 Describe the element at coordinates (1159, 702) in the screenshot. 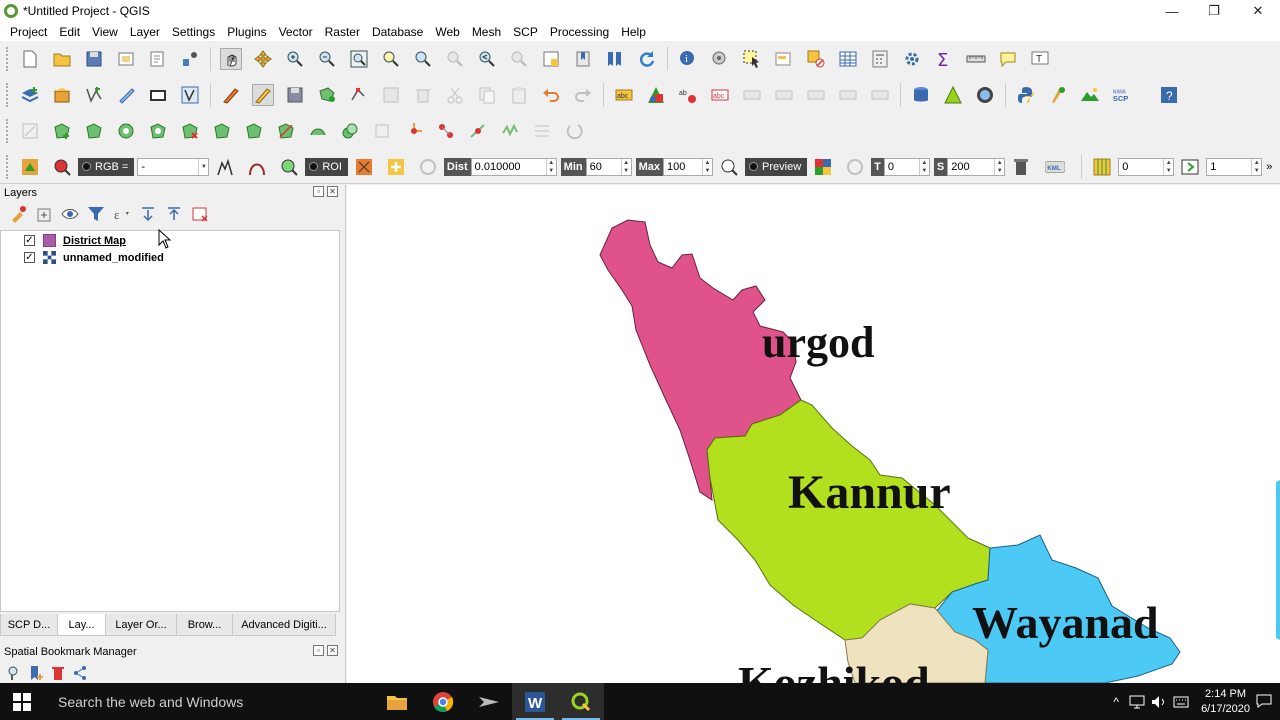

I see `volume-icon` at that location.